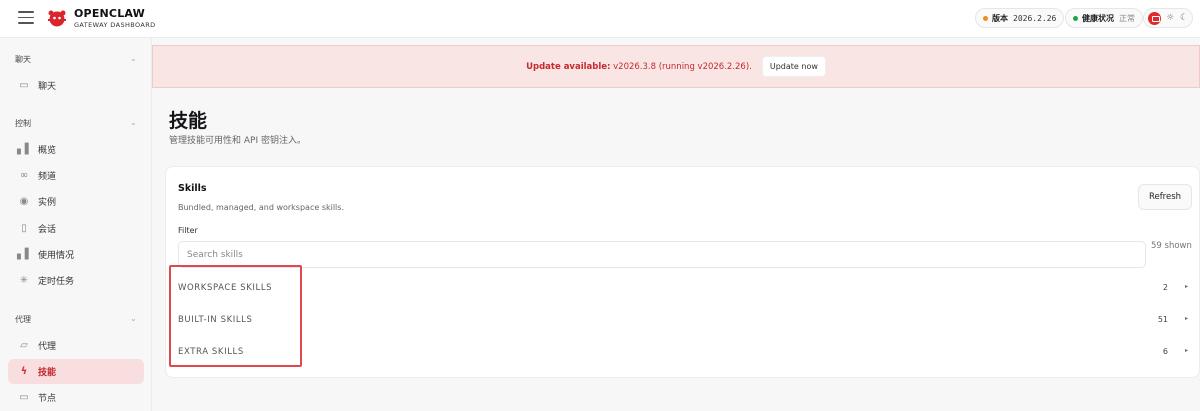  Describe the element at coordinates (76, 371) in the screenshot. I see `sidebar-item-skills: ϟ 技能` at that location.